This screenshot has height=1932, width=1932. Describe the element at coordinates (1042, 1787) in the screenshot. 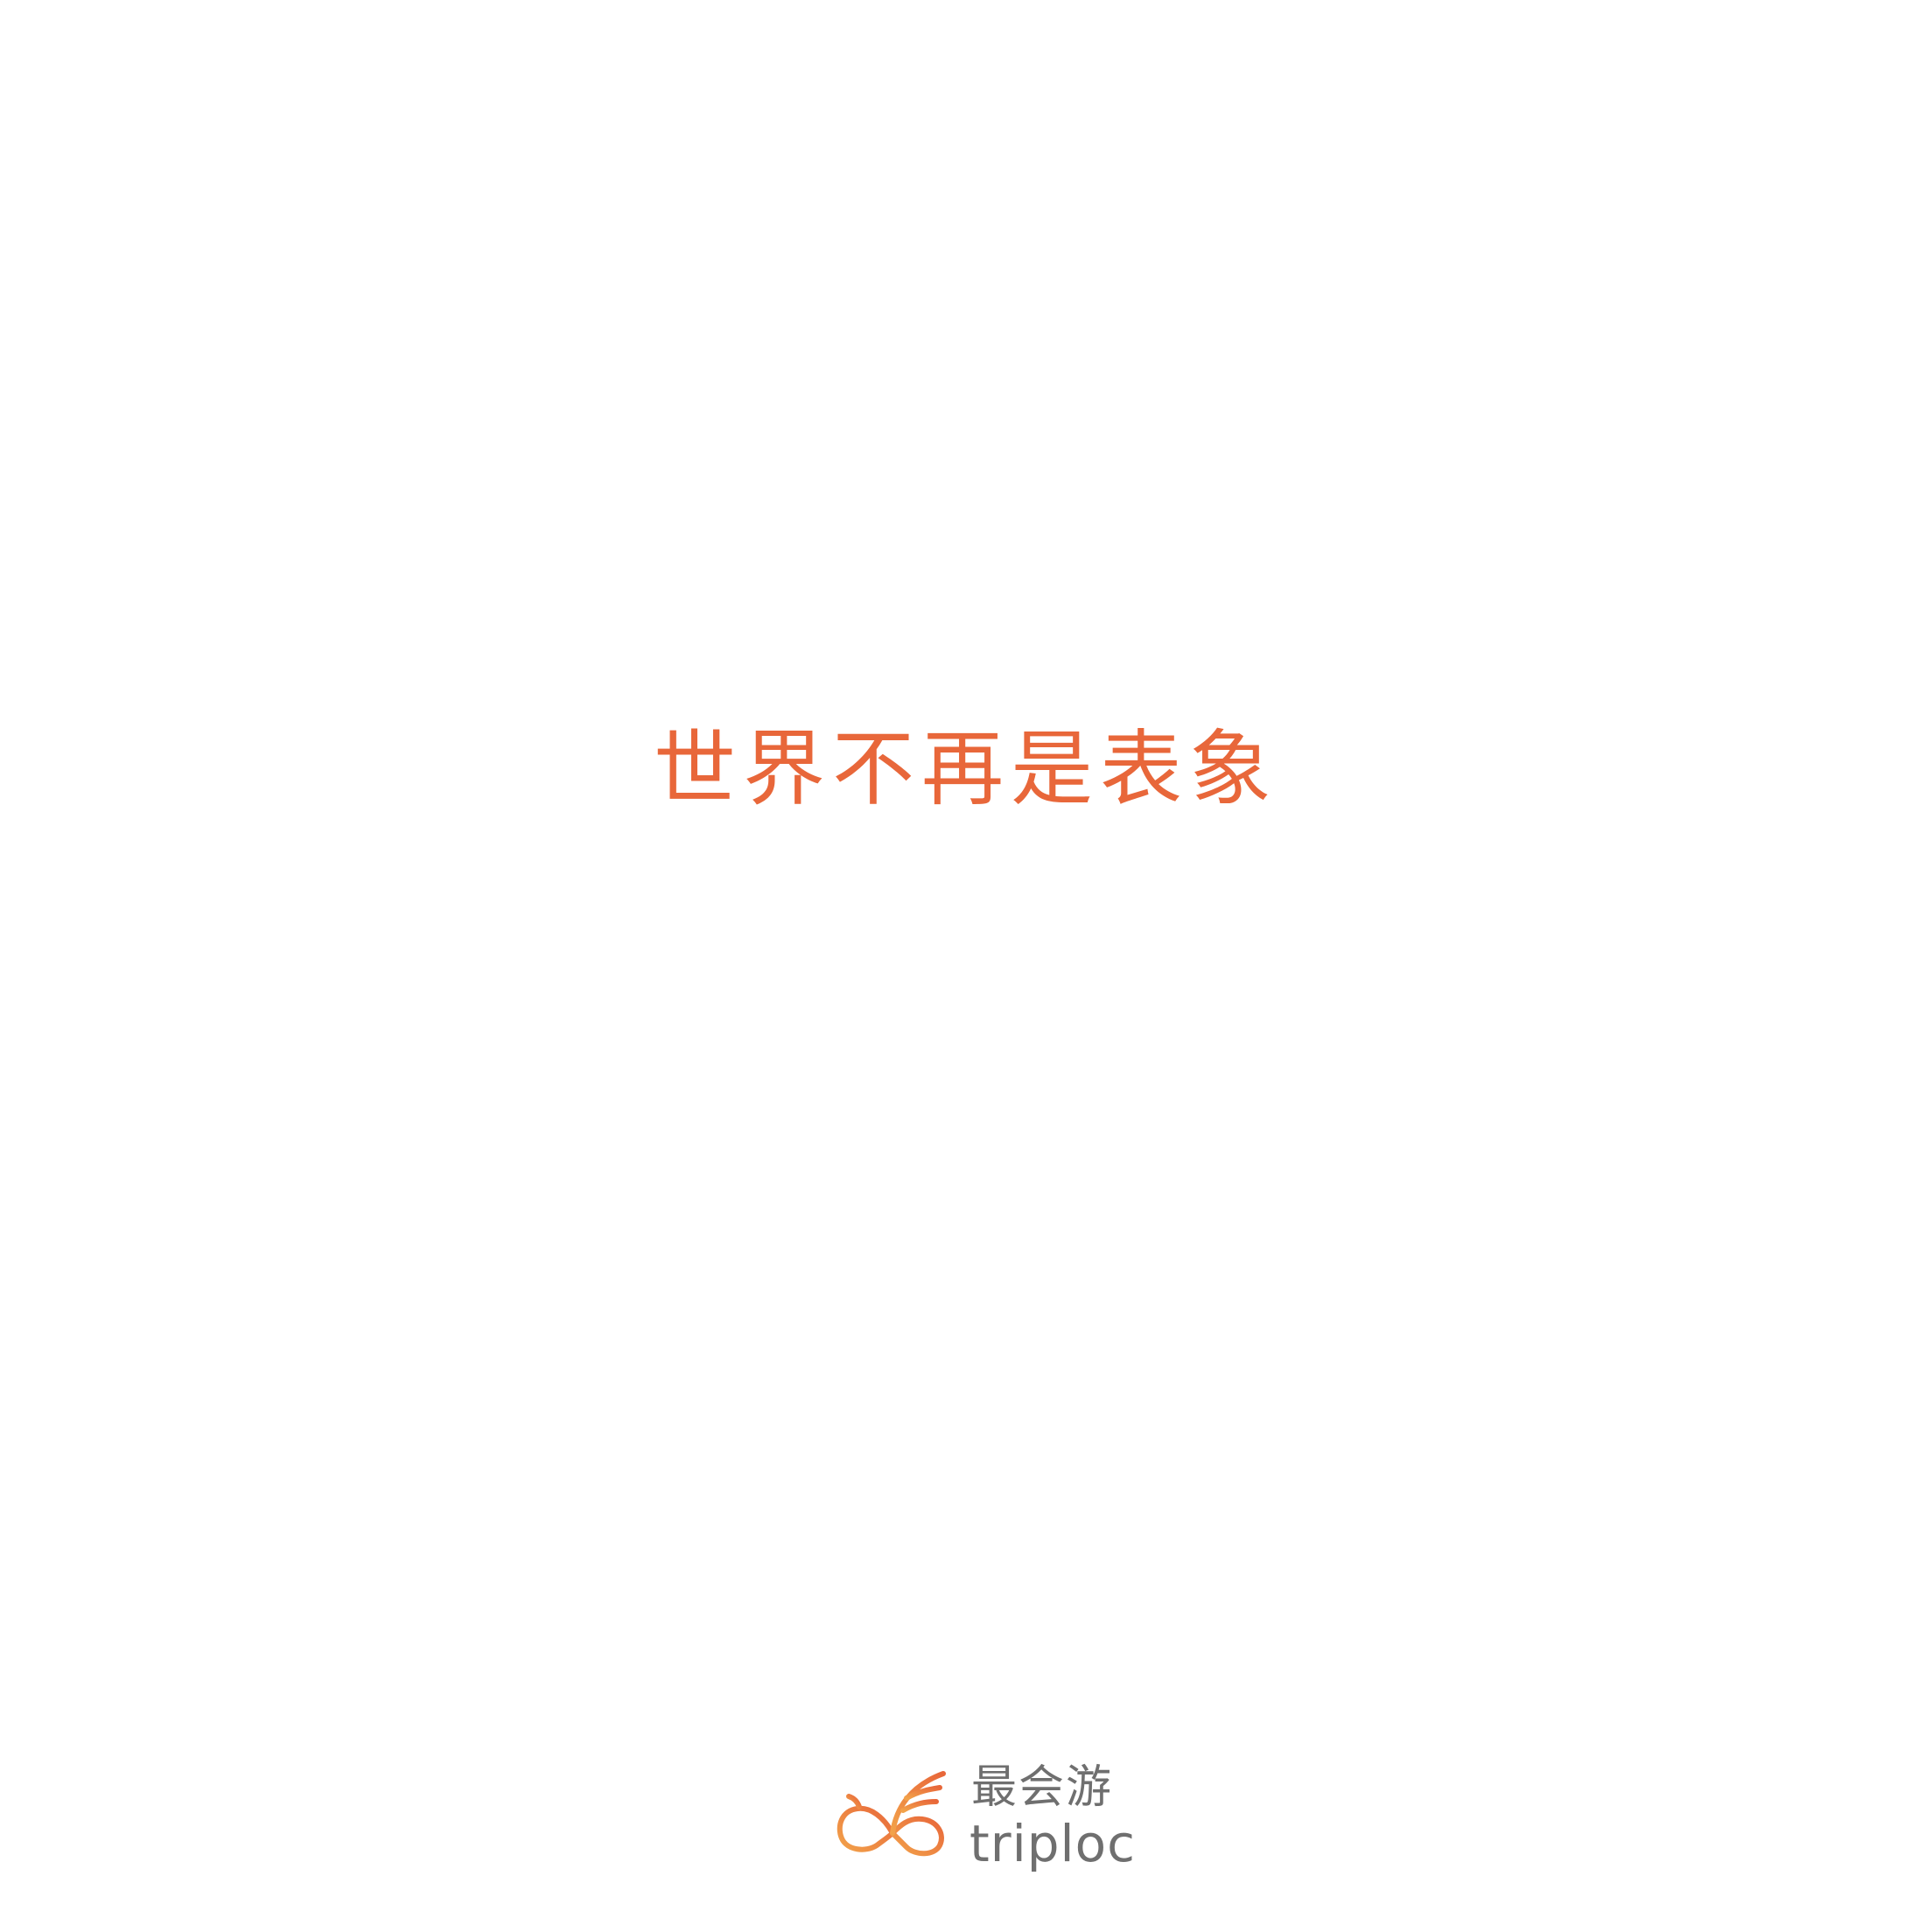

I see `brand-name-cn: 最会游` at that location.